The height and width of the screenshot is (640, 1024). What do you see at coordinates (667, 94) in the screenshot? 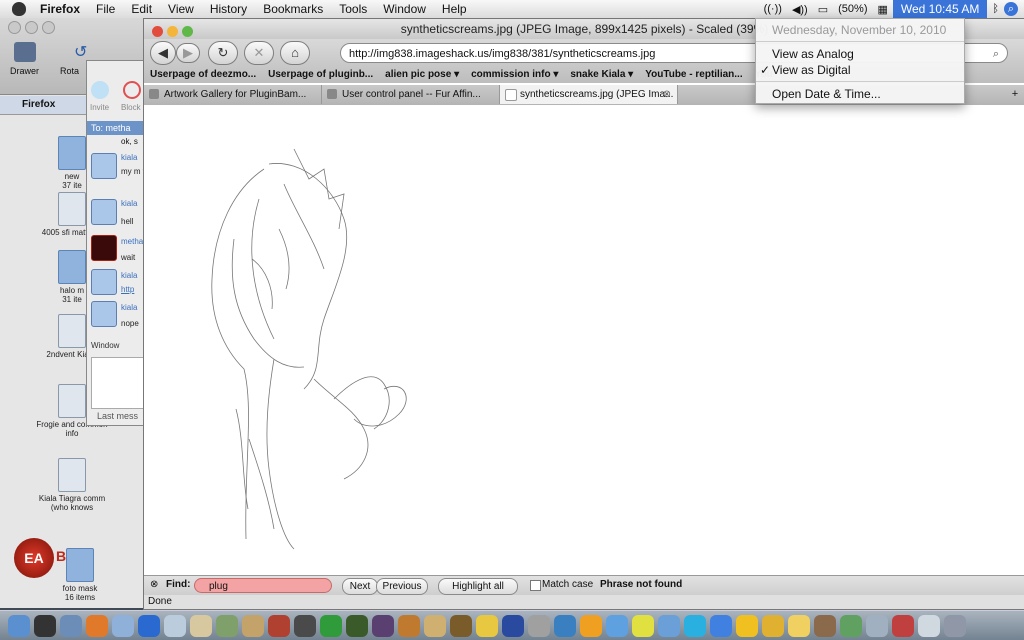
I see `close-tab-icon: ⊗` at bounding box center [667, 94].